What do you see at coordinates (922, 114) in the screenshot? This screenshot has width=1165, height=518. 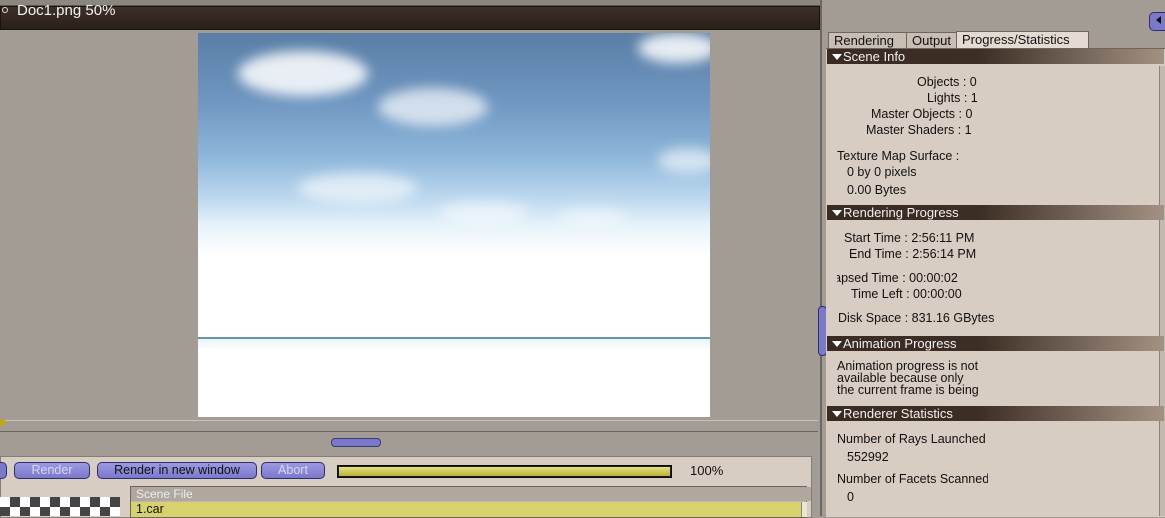 I see `master-objects-count: Master Objects : 0` at bounding box center [922, 114].